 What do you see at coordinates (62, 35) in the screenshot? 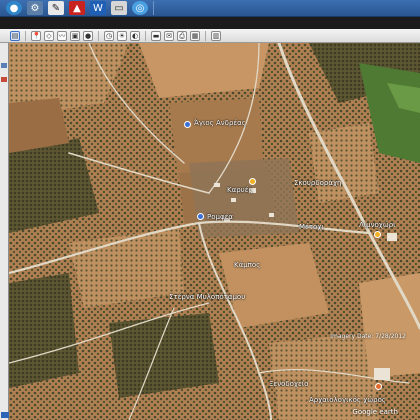
I see `path-icon: 〰` at bounding box center [62, 35].